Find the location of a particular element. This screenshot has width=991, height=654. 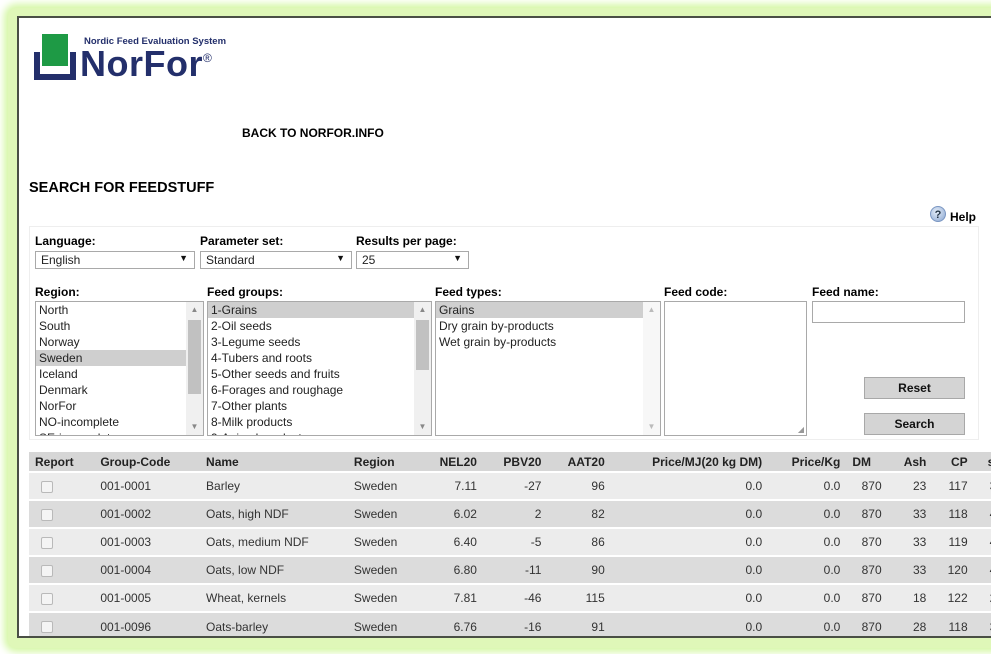

results-per-page-value: 25 is located at coordinates (369, 260).